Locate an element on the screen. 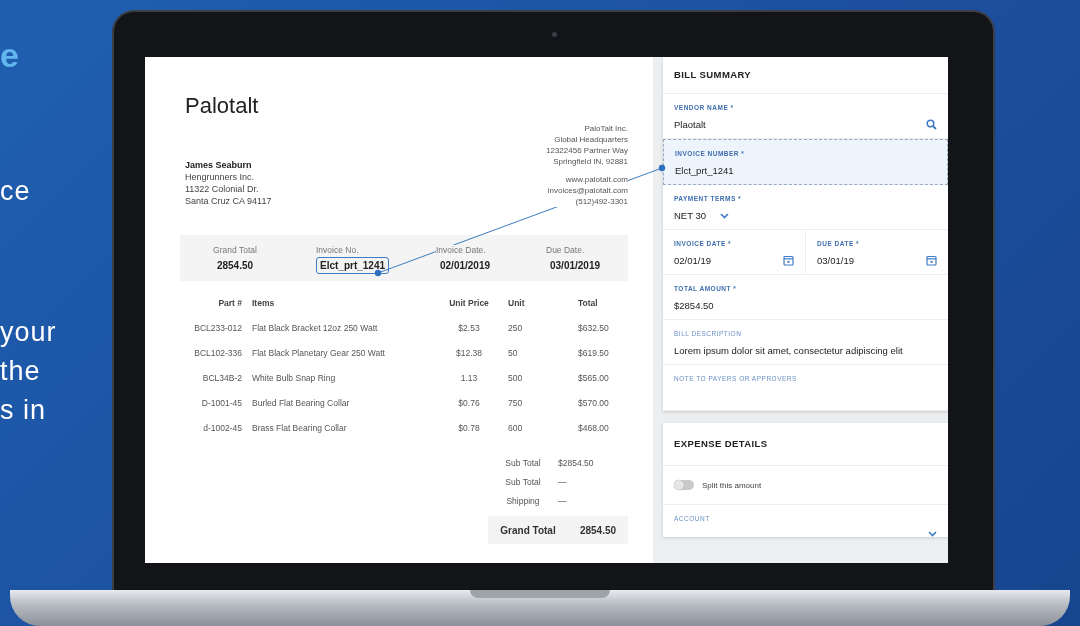  summary-value: 2854.50 is located at coordinates (235, 265).